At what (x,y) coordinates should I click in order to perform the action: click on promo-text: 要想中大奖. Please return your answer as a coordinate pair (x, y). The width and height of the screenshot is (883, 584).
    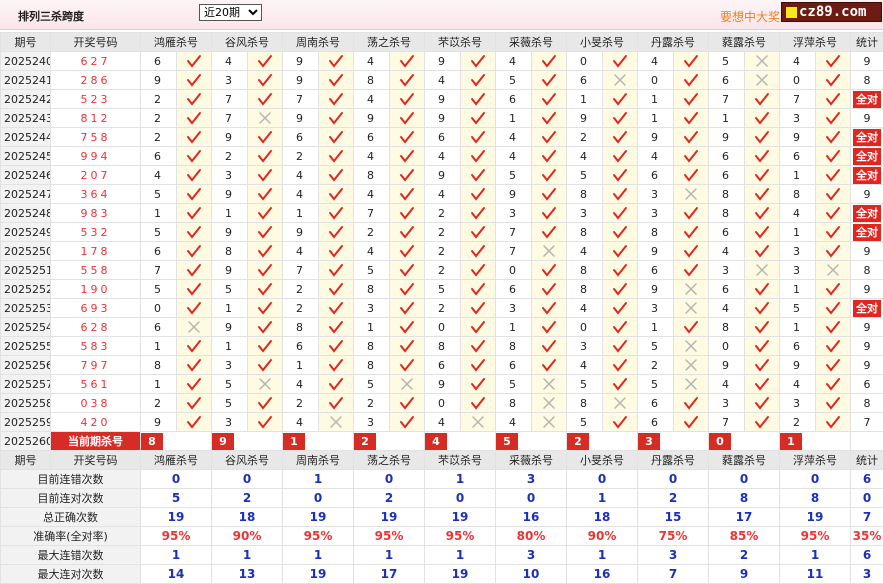
    Looking at the image, I should click on (750, 16).